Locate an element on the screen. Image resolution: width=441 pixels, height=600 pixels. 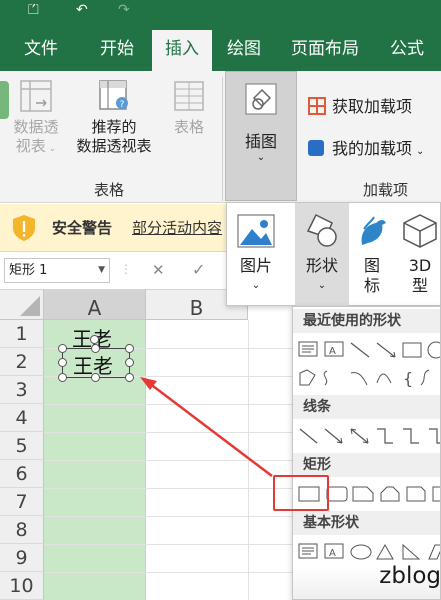
tab-file: 文件 is located at coordinates (41, 50).